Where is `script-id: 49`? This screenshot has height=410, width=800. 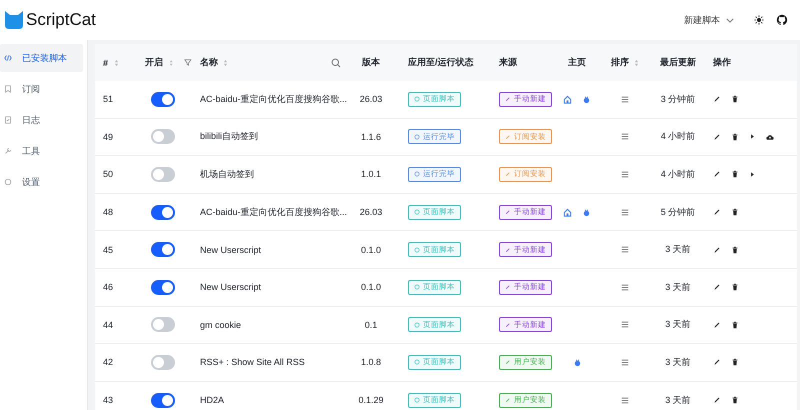
script-id: 49 is located at coordinates (108, 137).